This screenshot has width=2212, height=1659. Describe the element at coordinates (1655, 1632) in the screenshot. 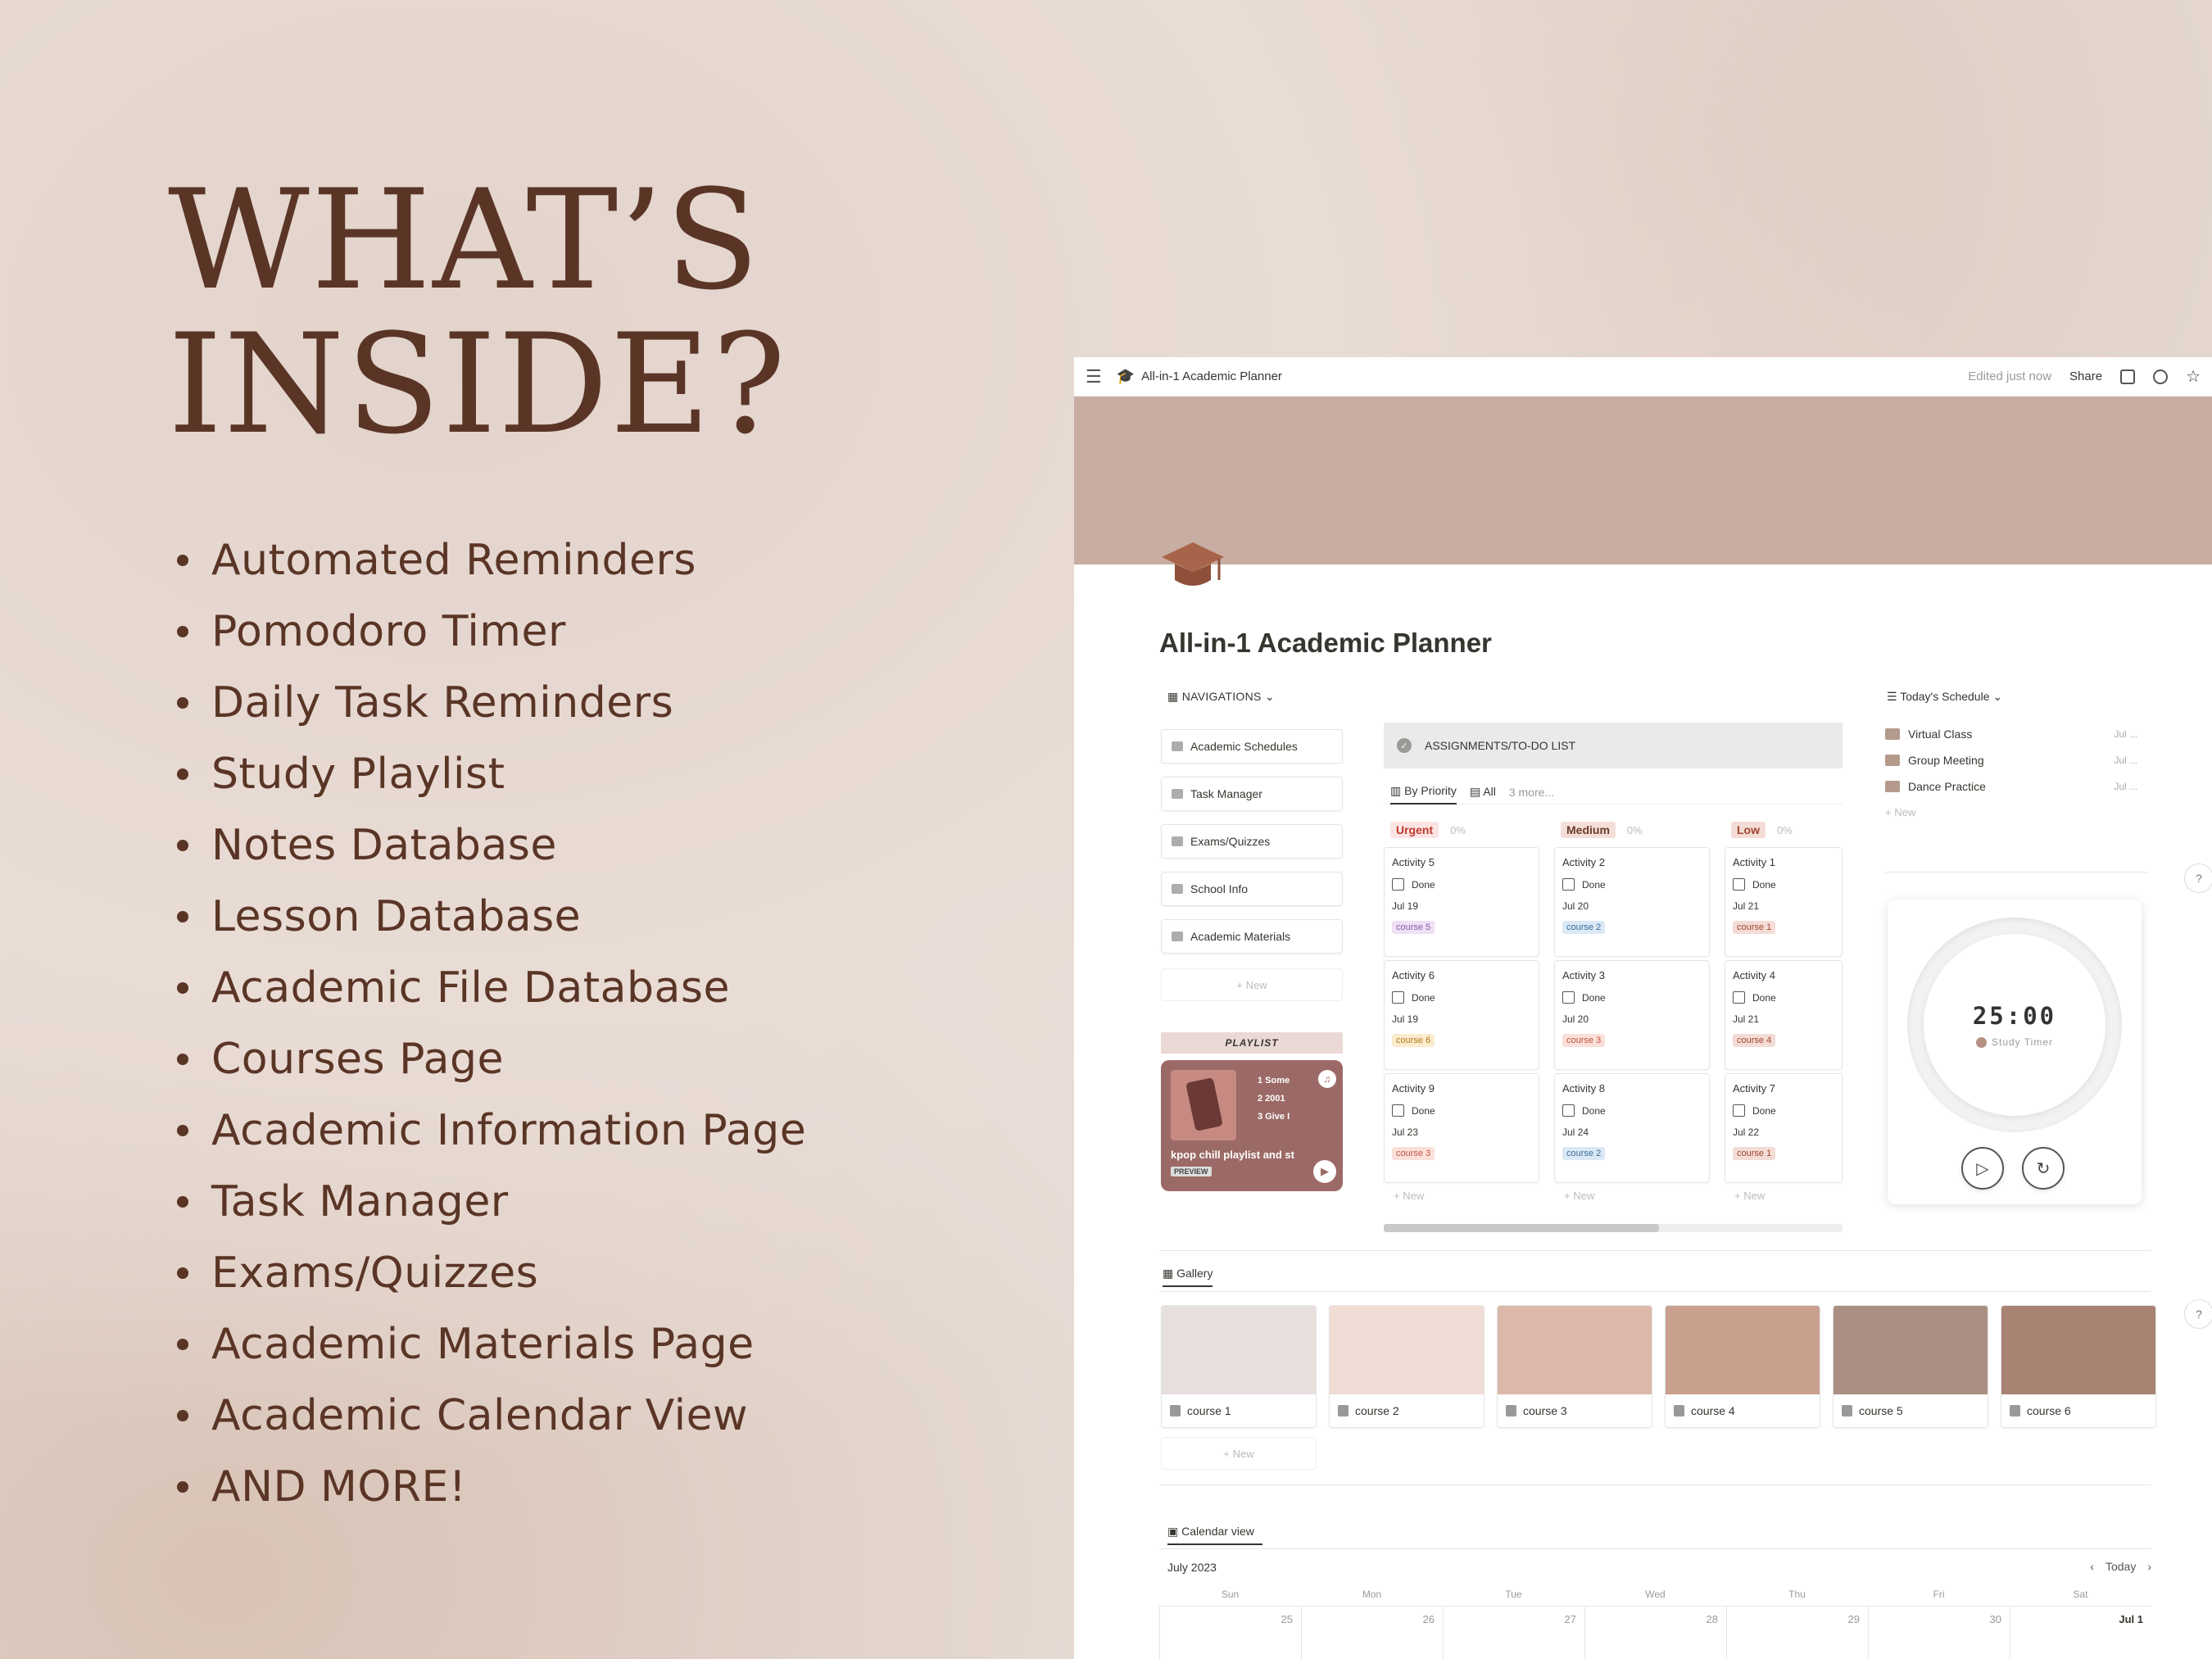

I see `calendar-day-cell: 28` at that location.